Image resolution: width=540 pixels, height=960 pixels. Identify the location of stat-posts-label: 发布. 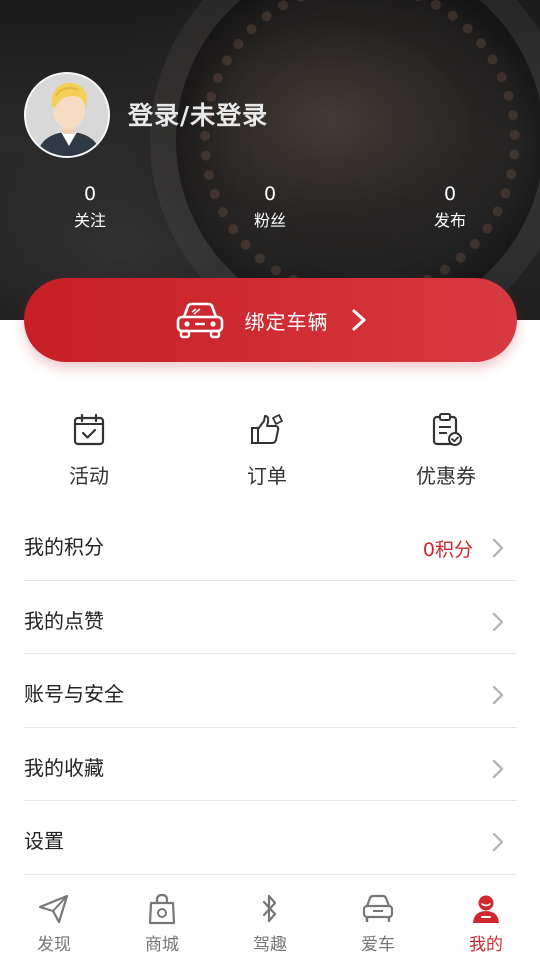
(449, 220).